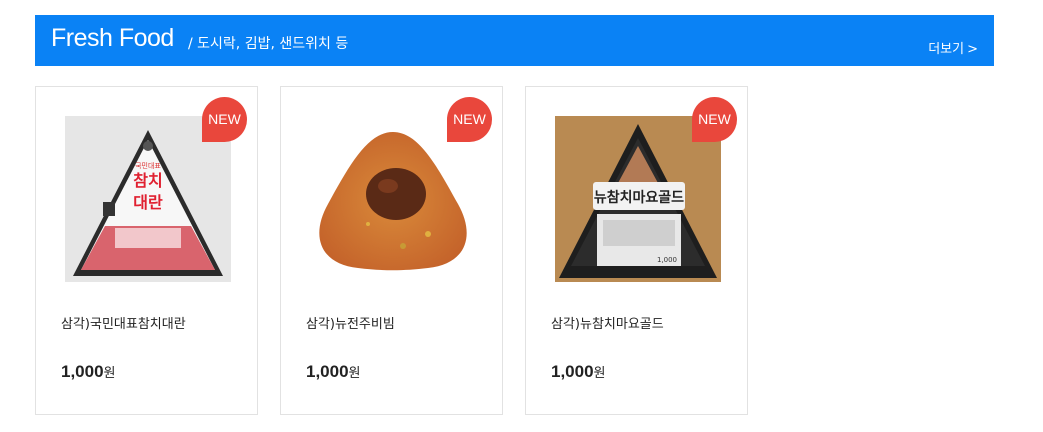  What do you see at coordinates (123, 322) in the screenshot?
I see `product-name: 삼각)국민대표참치대란` at bounding box center [123, 322].